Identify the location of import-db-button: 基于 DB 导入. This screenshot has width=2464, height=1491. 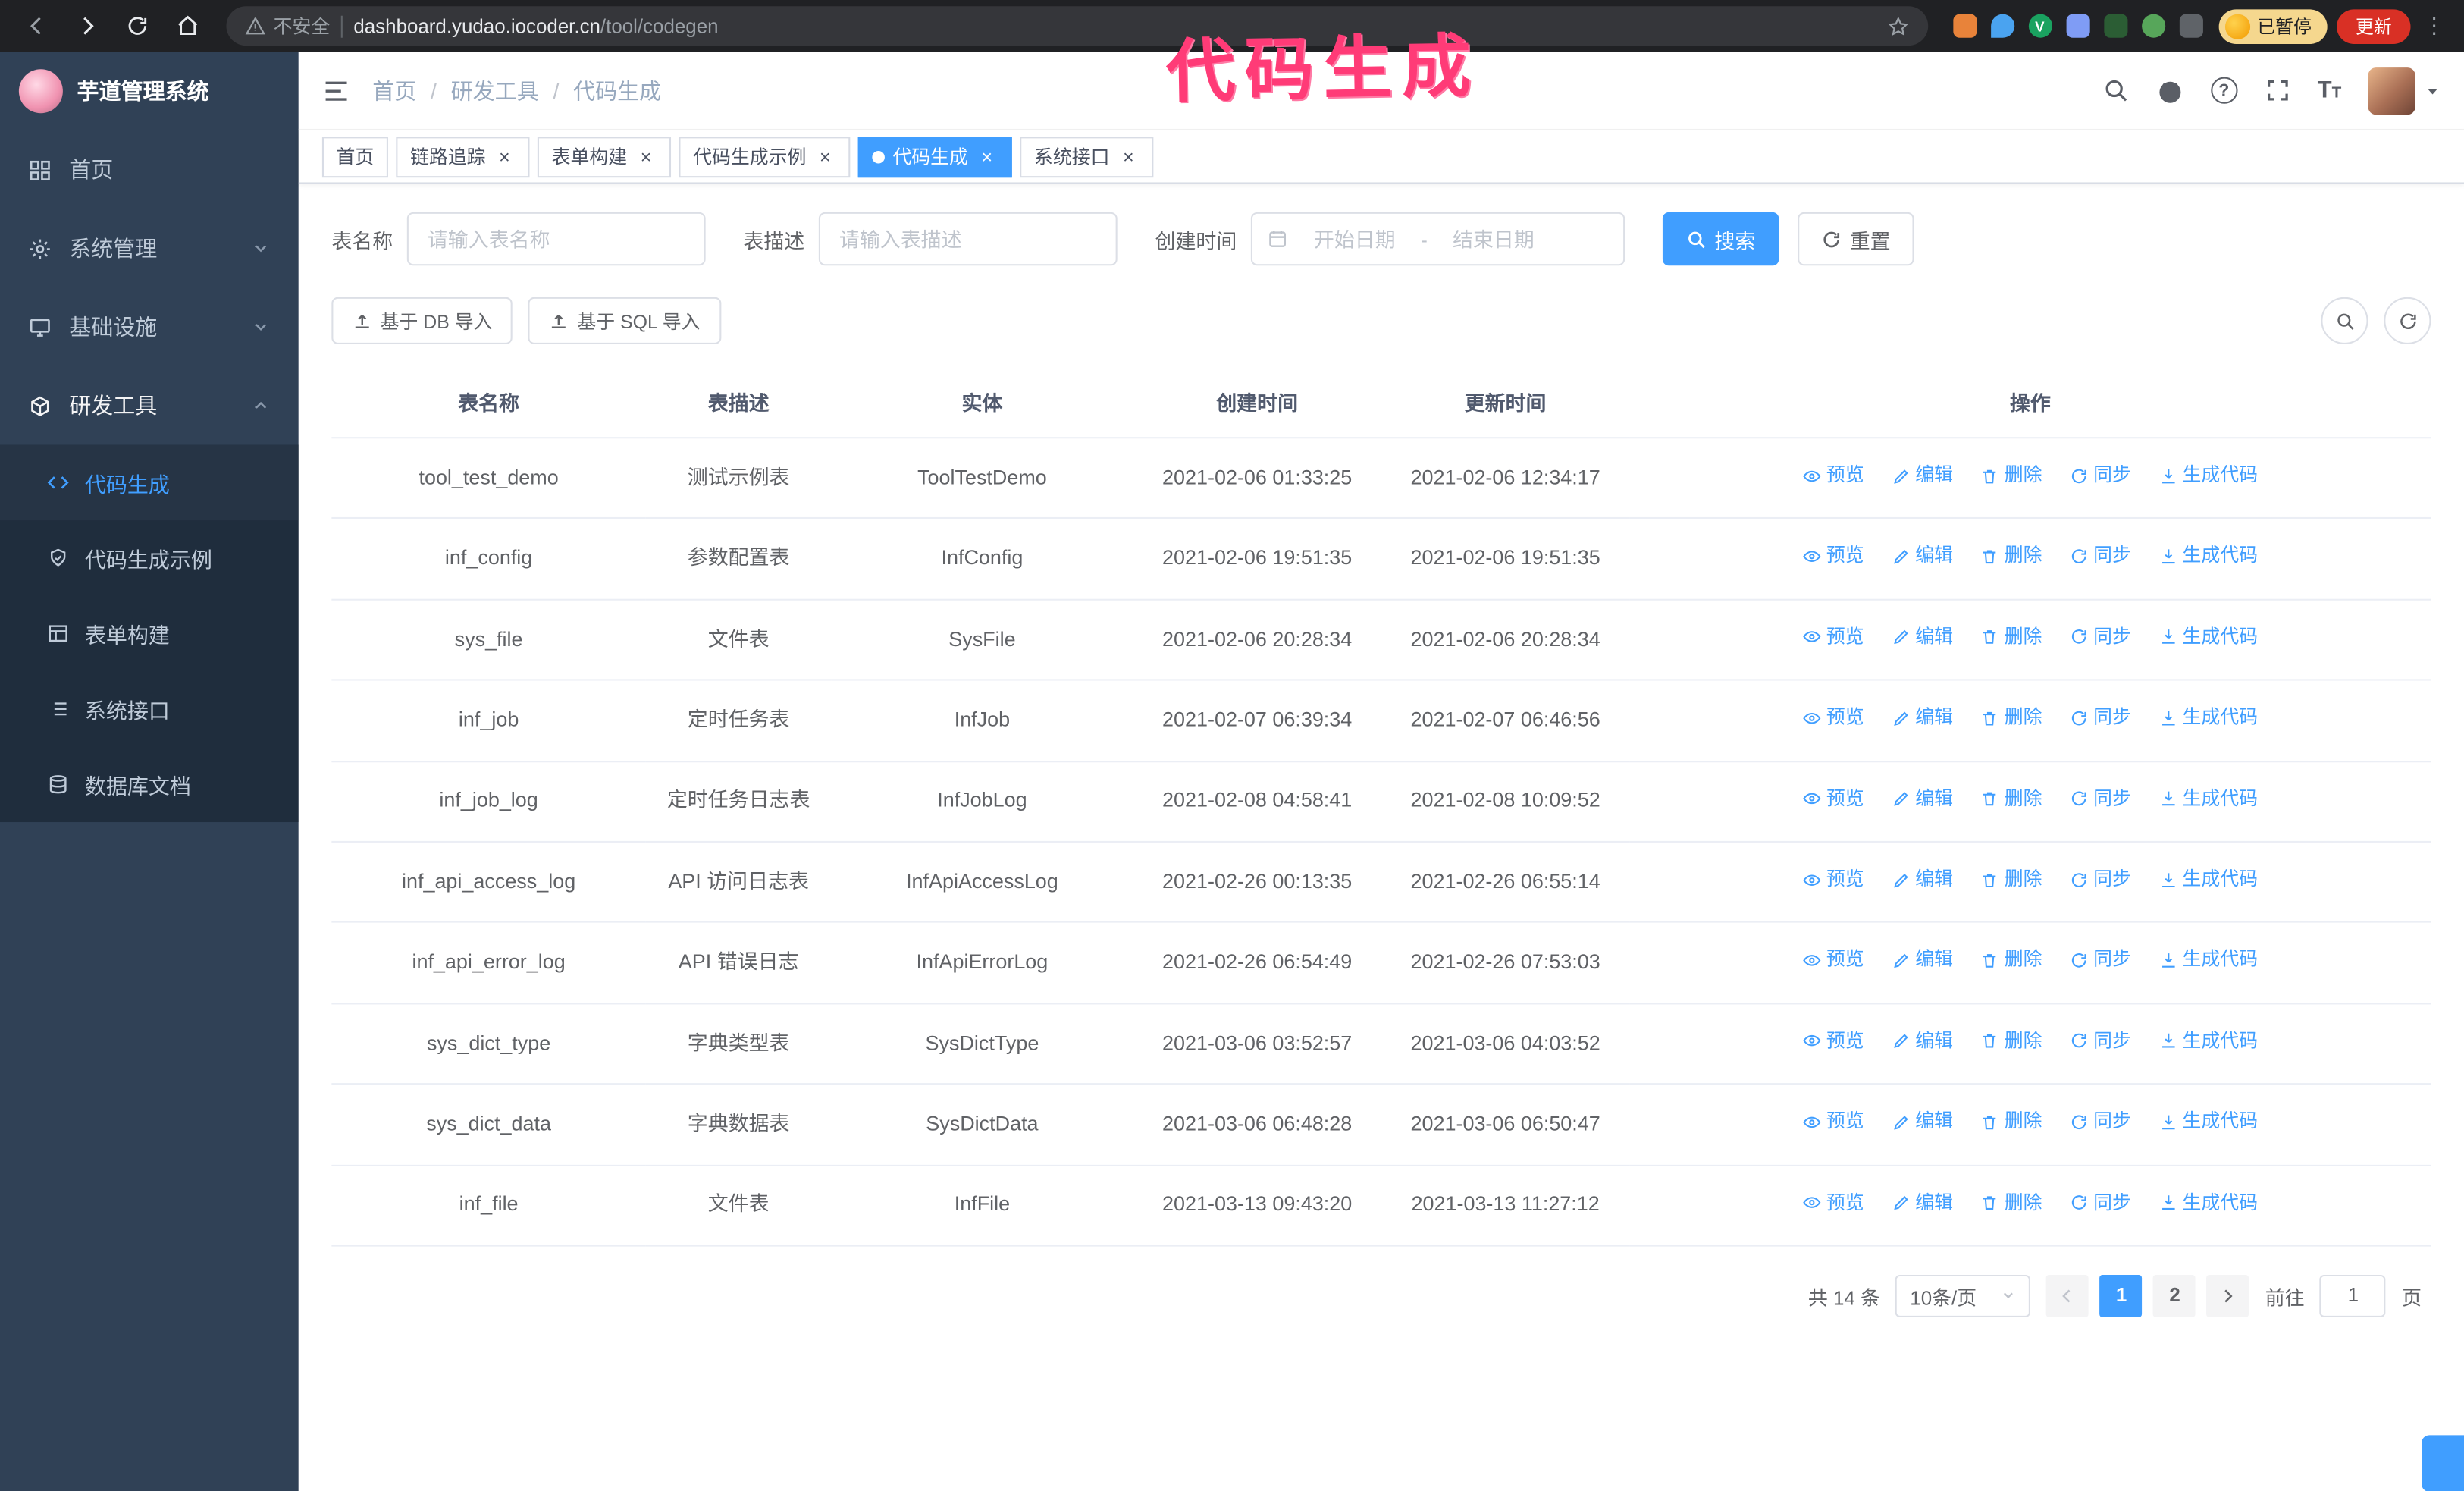
(422, 320).